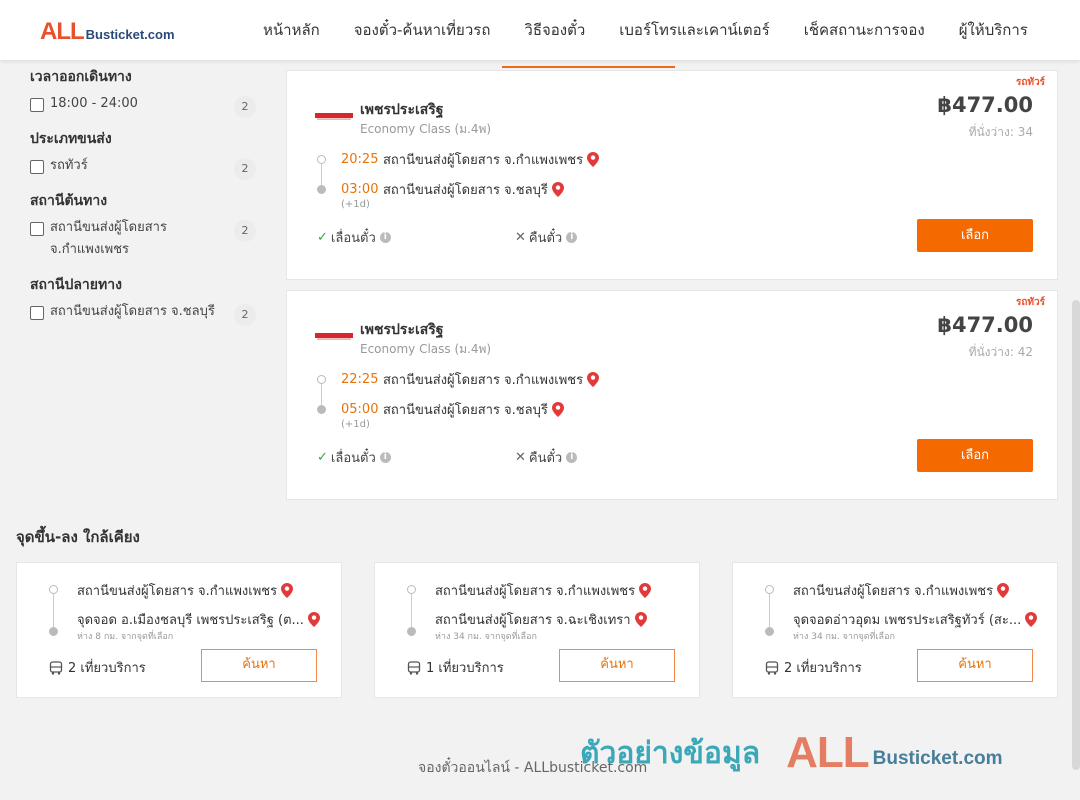 This screenshot has width=1080, height=800. I want to click on nav-book-search: จองตั๋ว-ค้นหาเที่ยวรถ, so click(422, 30).